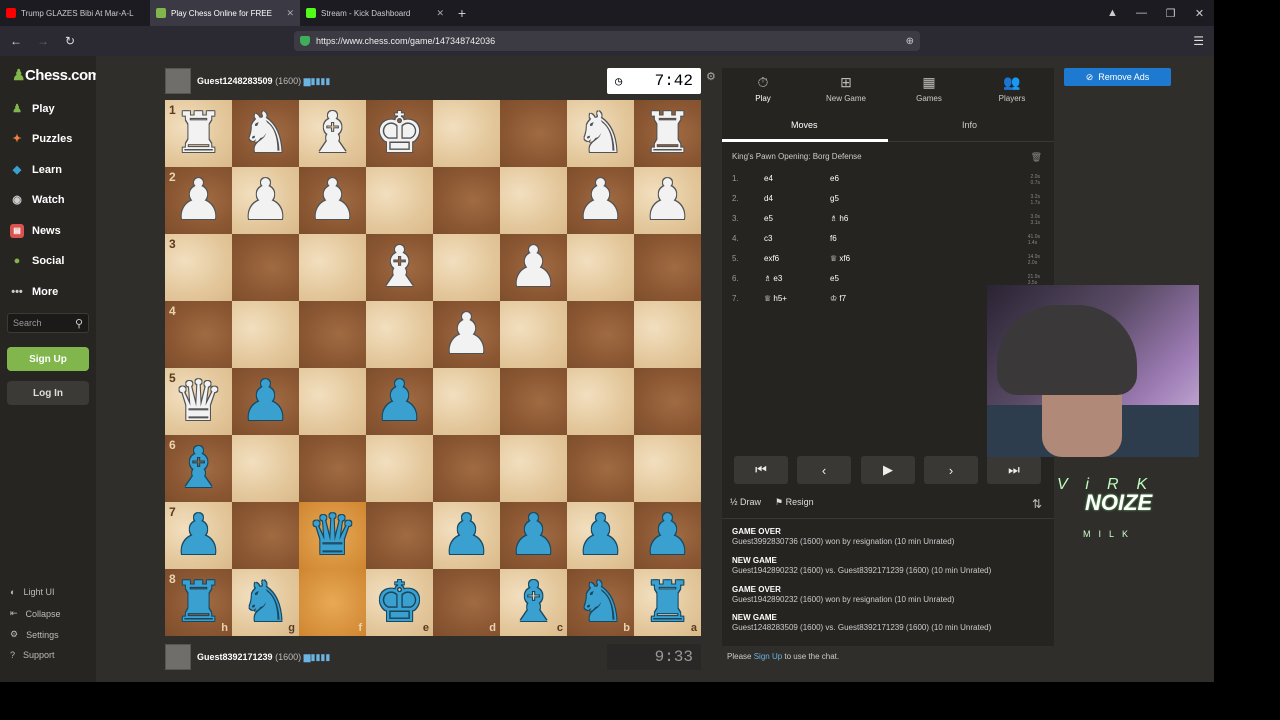 The image size is (1280, 720). I want to click on blue-rook-icon: ♜, so click(667, 602).